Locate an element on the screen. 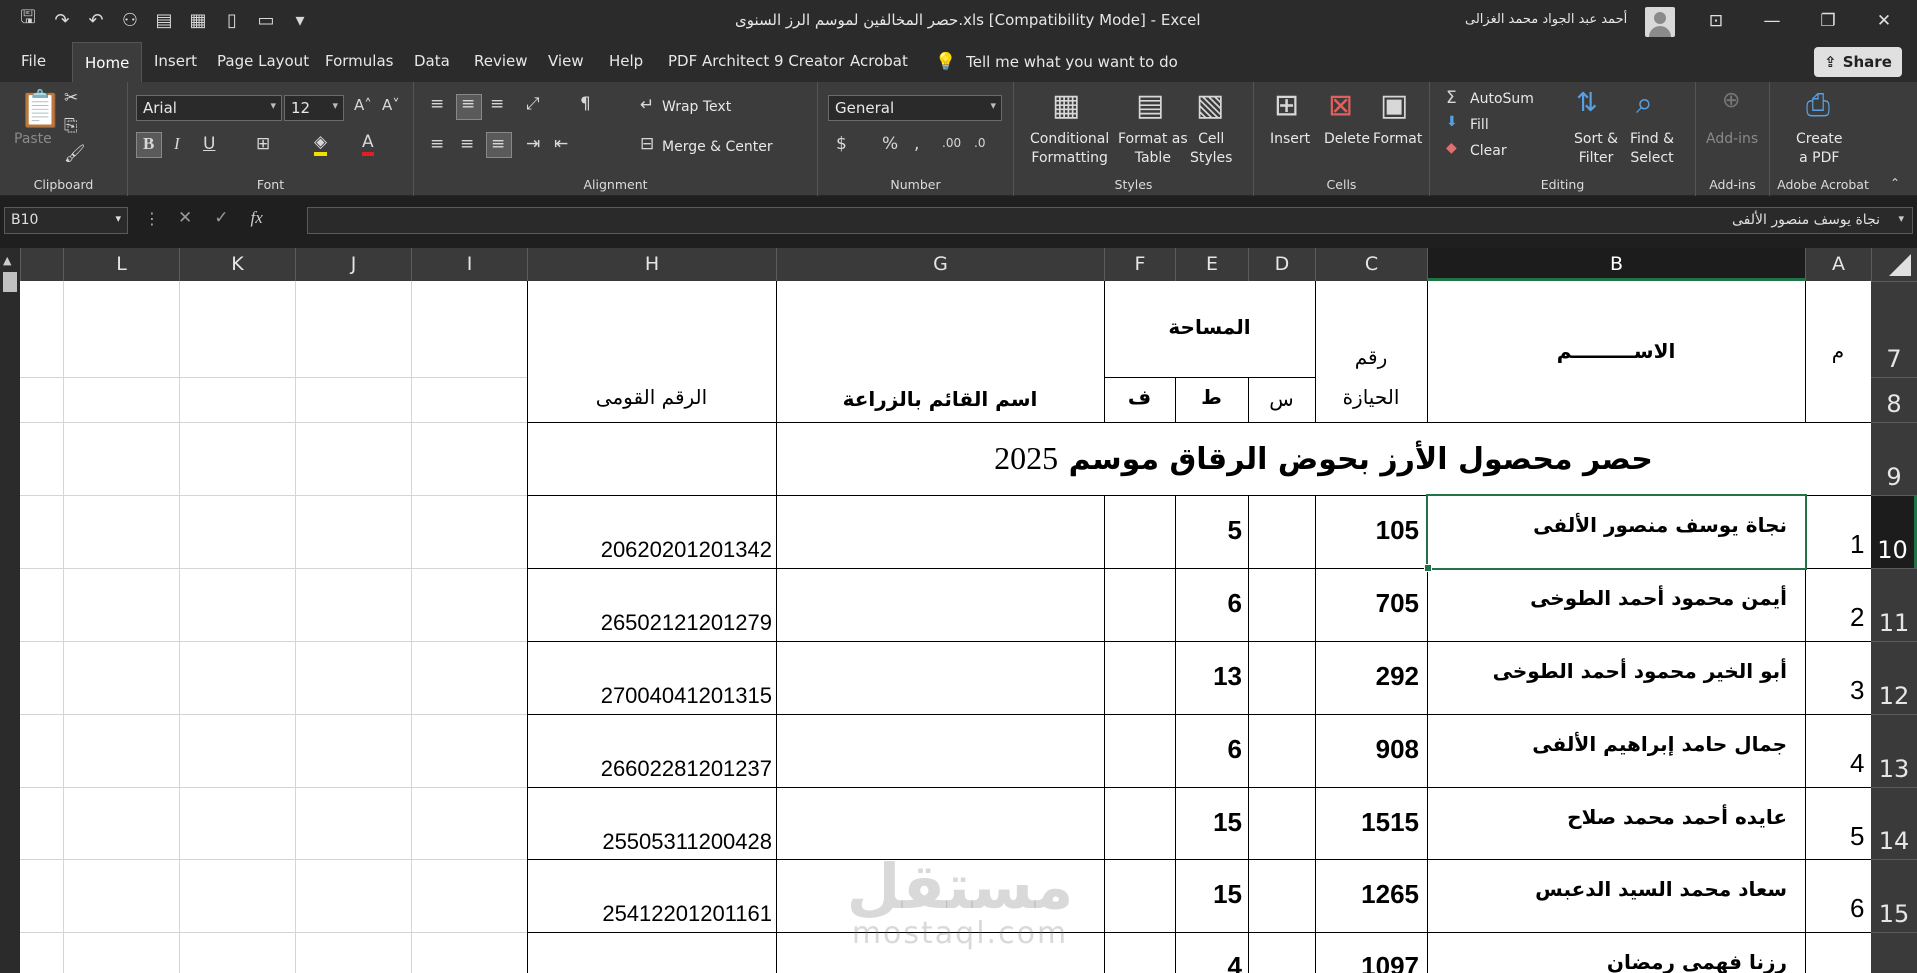 The height and width of the screenshot is (973, 1917). insert-cells-button: Insert is located at coordinates (1290, 139).